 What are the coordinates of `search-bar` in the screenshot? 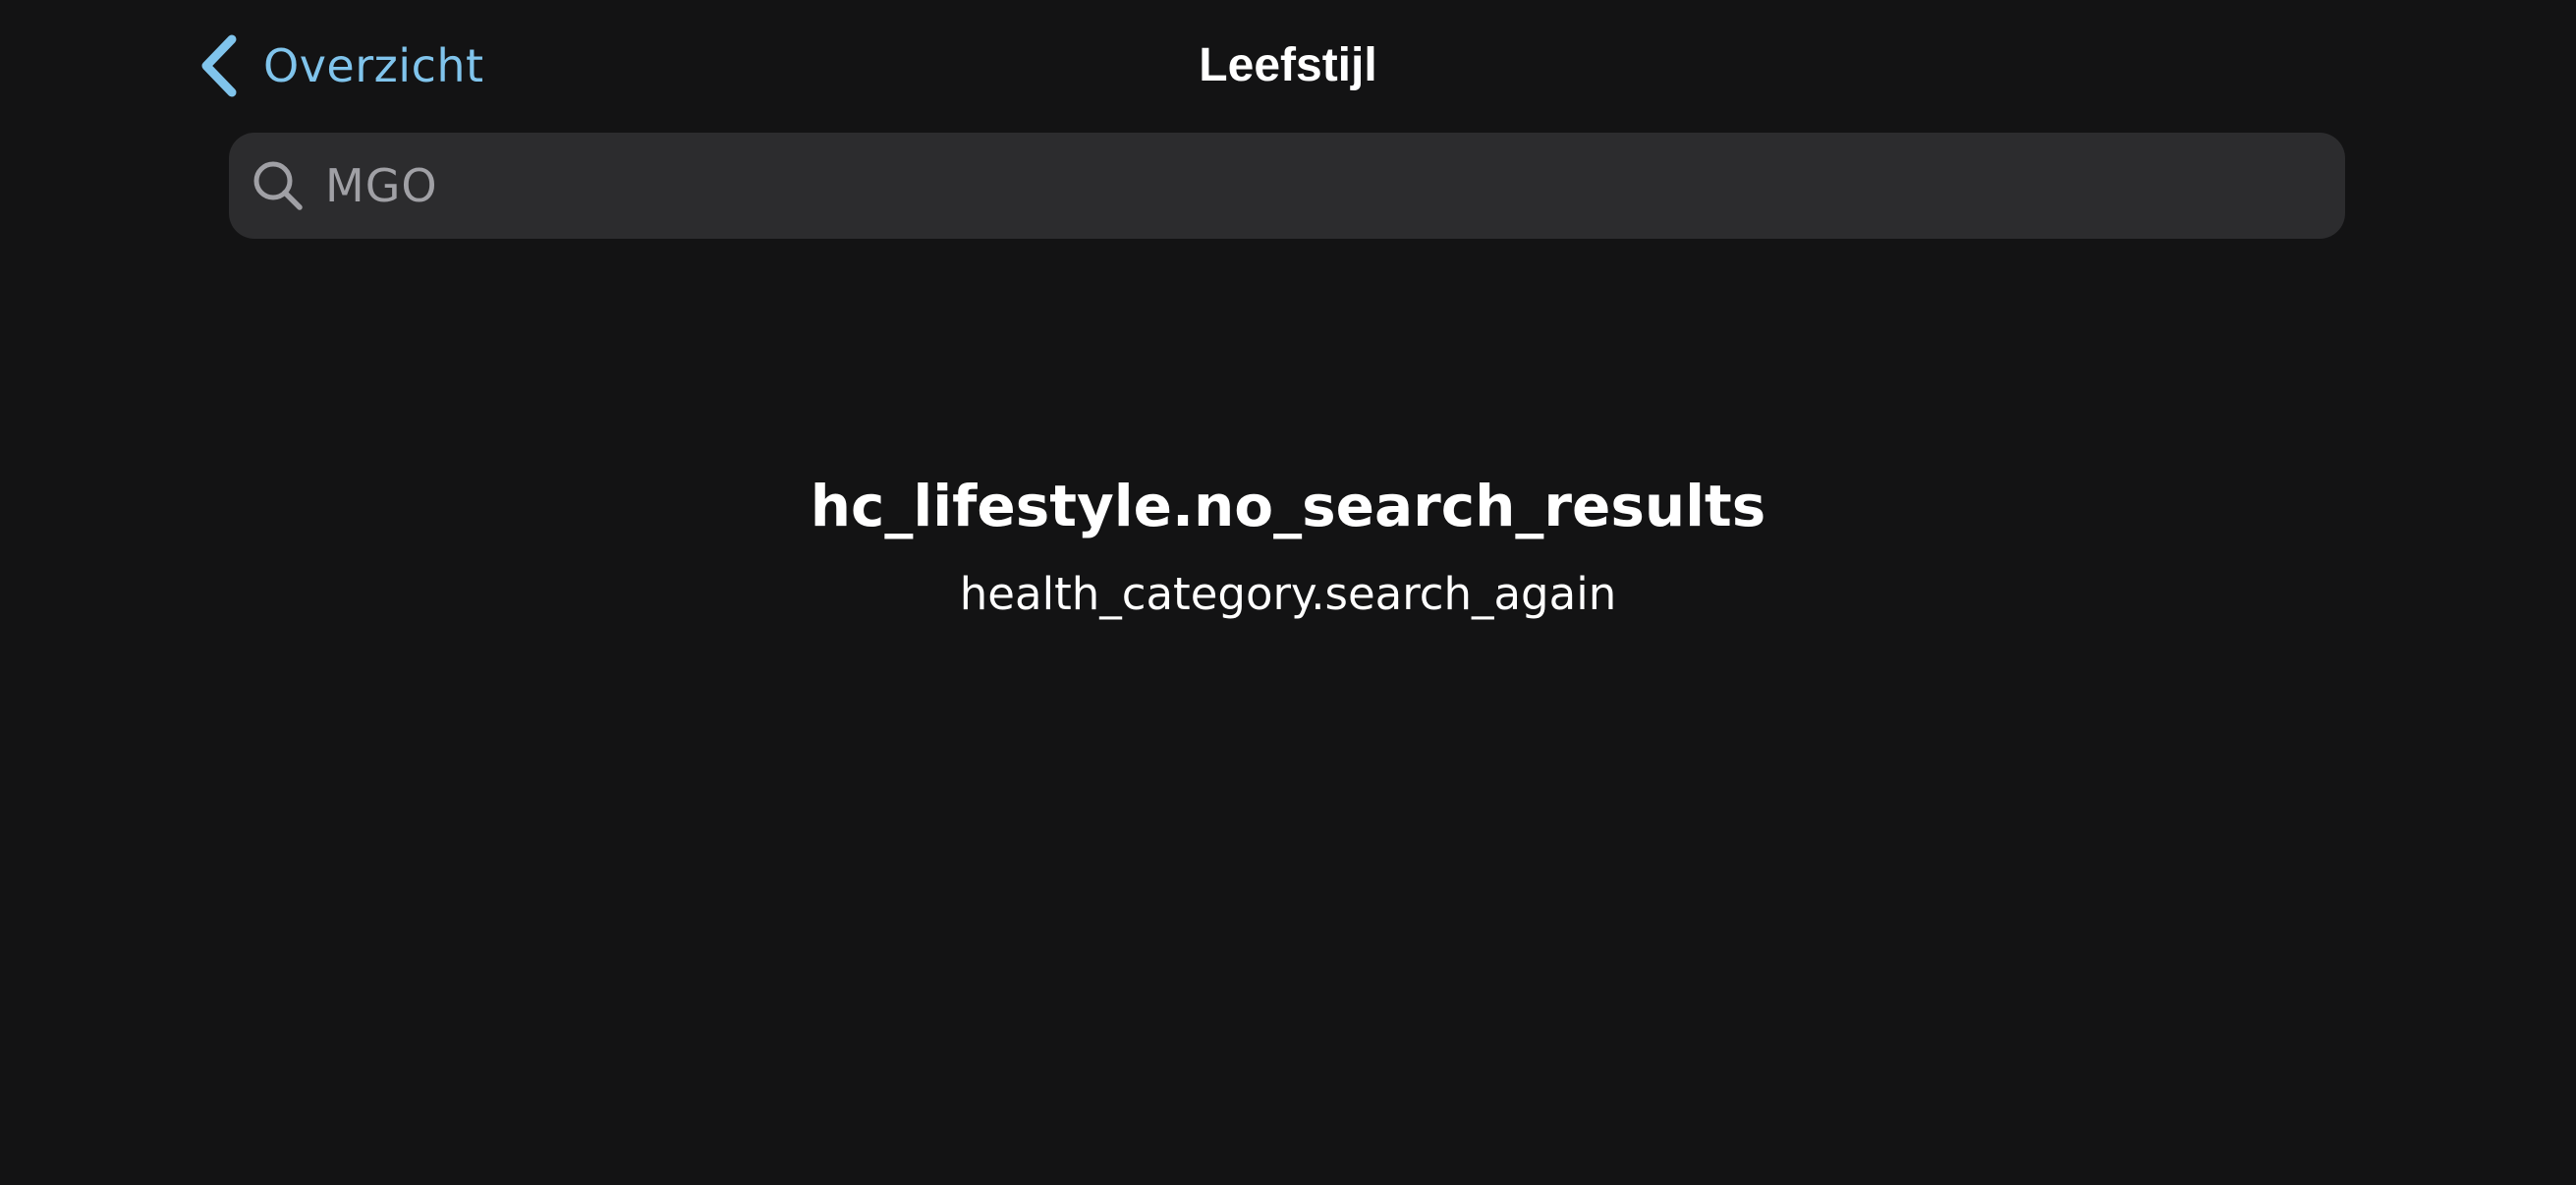 It's located at (1287, 186).